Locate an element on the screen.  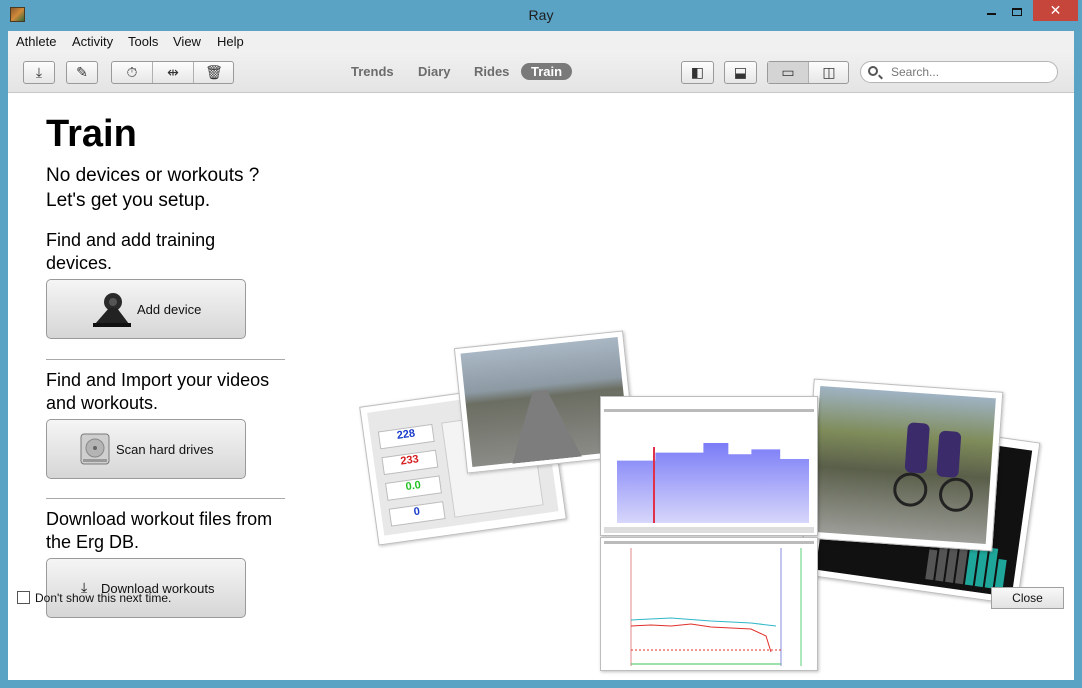
ride-line-chart is located at coordinates (716, 607).